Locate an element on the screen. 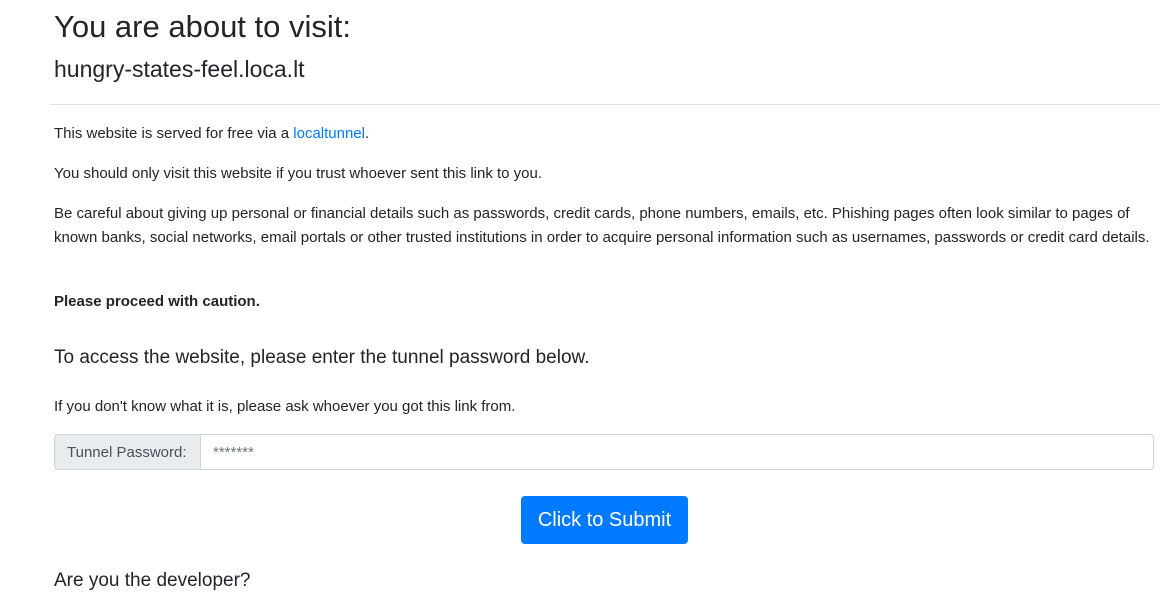  submit-button: Click to Submit is located at coordinates (604, 520).